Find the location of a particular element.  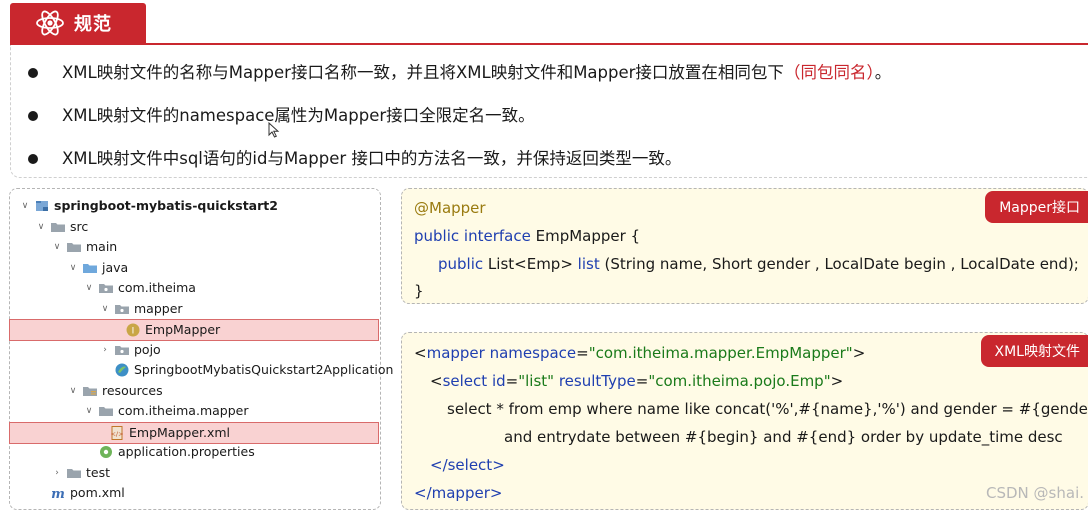

atom-icon is located at coordinates (50, 23).